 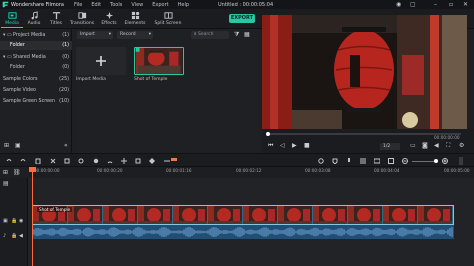 What do you see at coordinates (101, 61) in the screenshot?
I see `import-media-tile` at bounding box center [101, 61].